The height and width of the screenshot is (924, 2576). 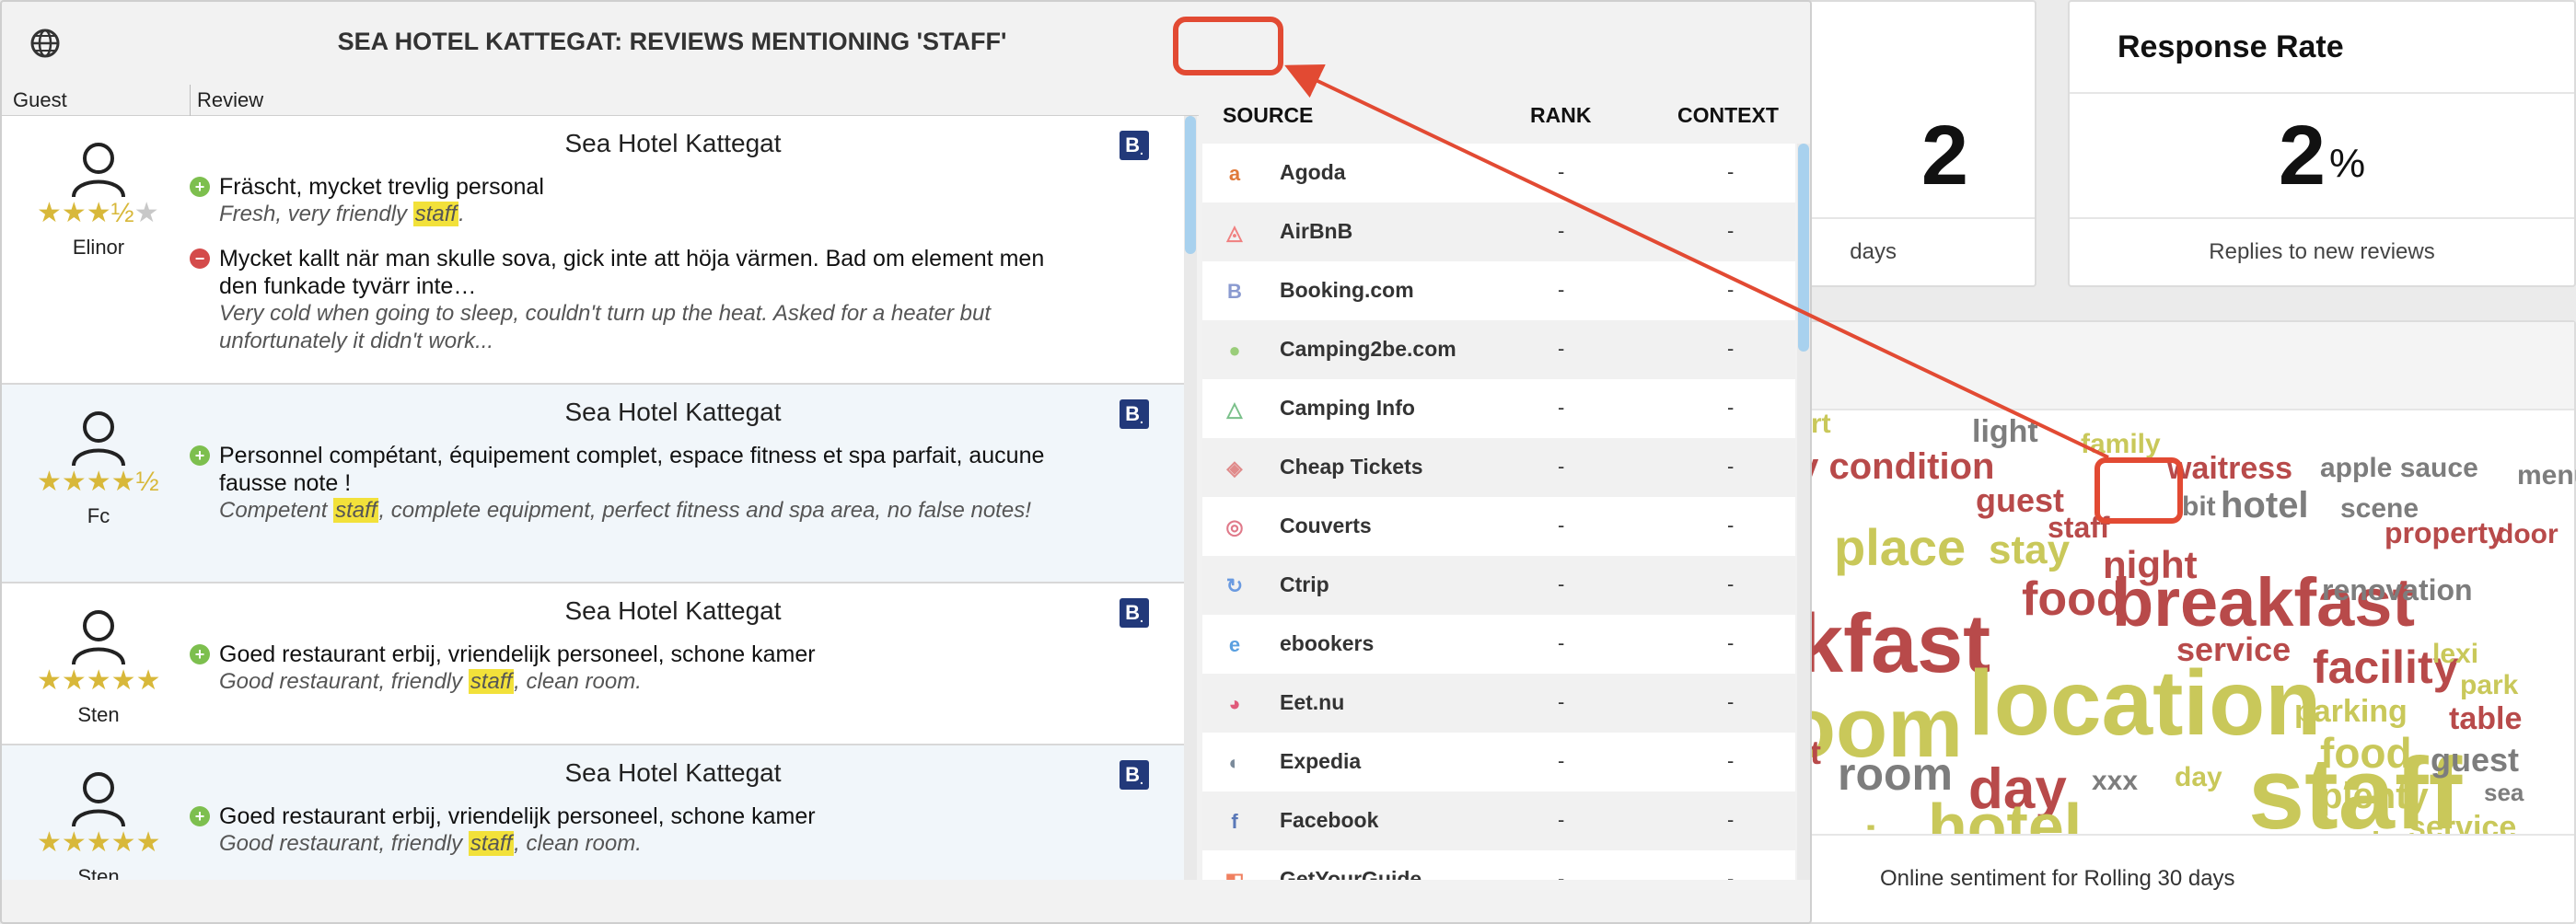 What do you see at coordinates (1368, 349) in the screenshot?
I see `source-name: Camping2be.com` at bounding box center [1368, 349].